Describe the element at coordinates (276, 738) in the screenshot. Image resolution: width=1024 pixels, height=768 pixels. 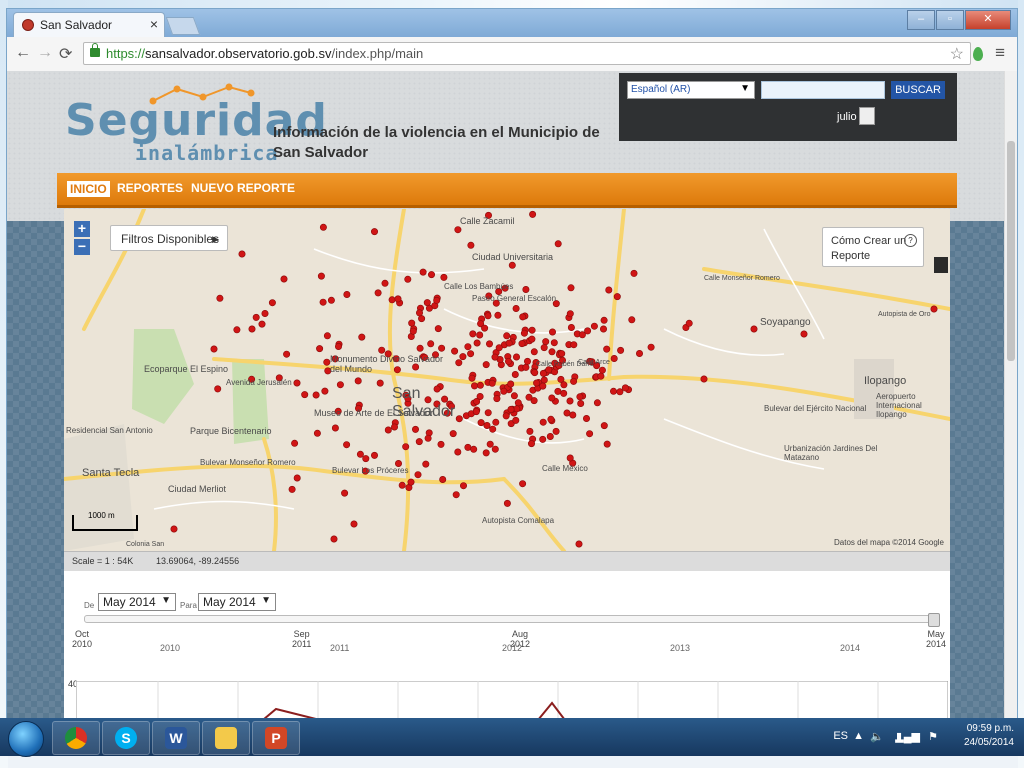
I see `taskbar-powerpoint: P` at that location.